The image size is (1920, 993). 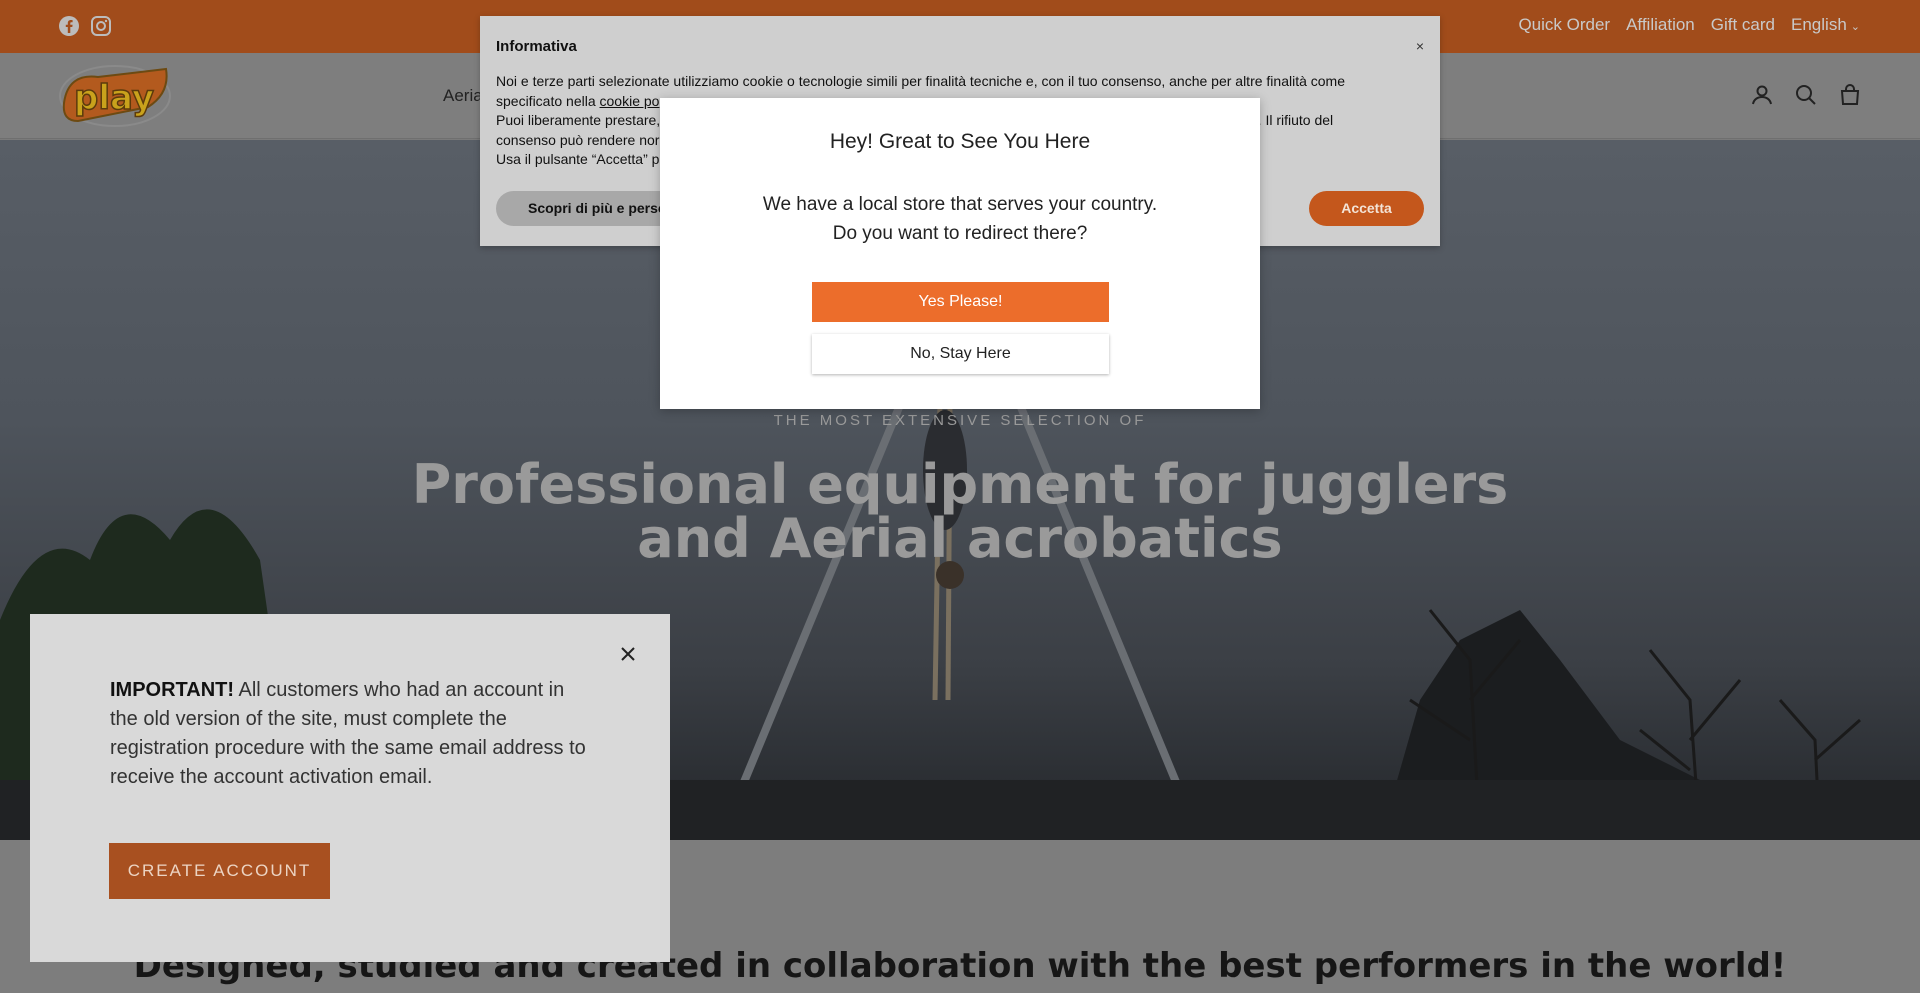 I want to click on cookie-line-3-start: Puoi liberamente prestare,, so click(x=578, y=120).